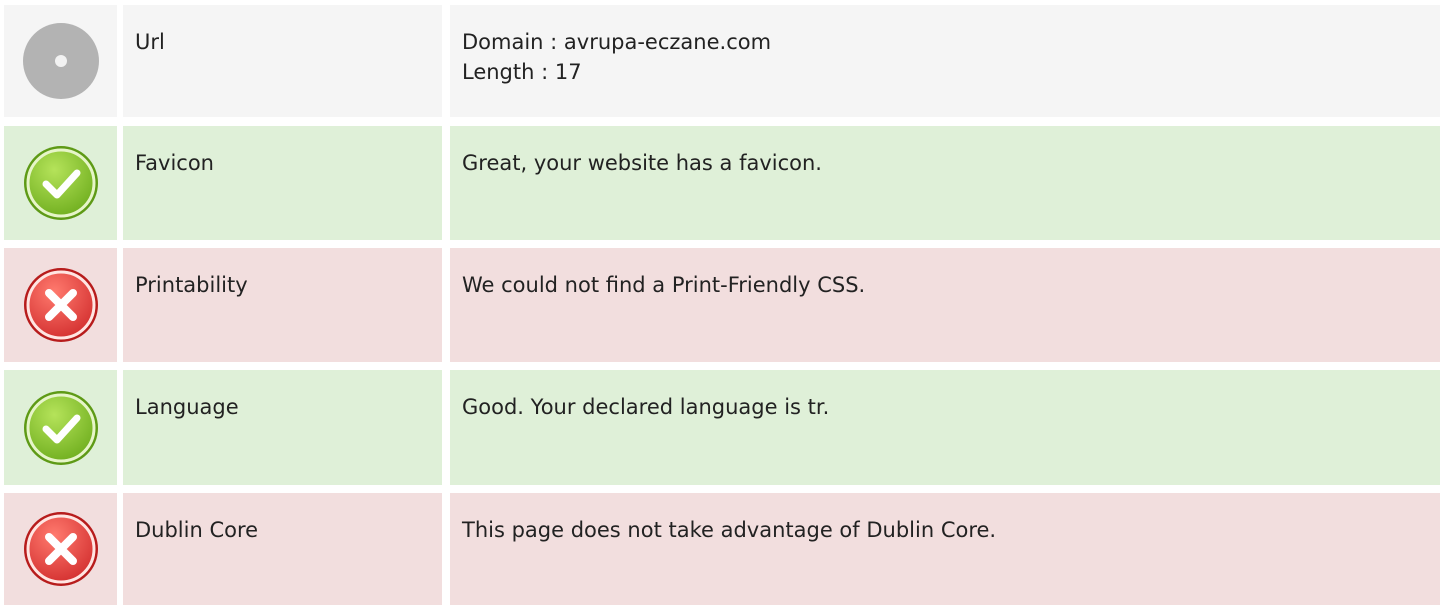 The image size is (1451, 605). What do you see at coordinates (642, 163) in the screenshot?
I see `check-result-text: Great, your website has a favicon.` at bounding box center [642, 163].